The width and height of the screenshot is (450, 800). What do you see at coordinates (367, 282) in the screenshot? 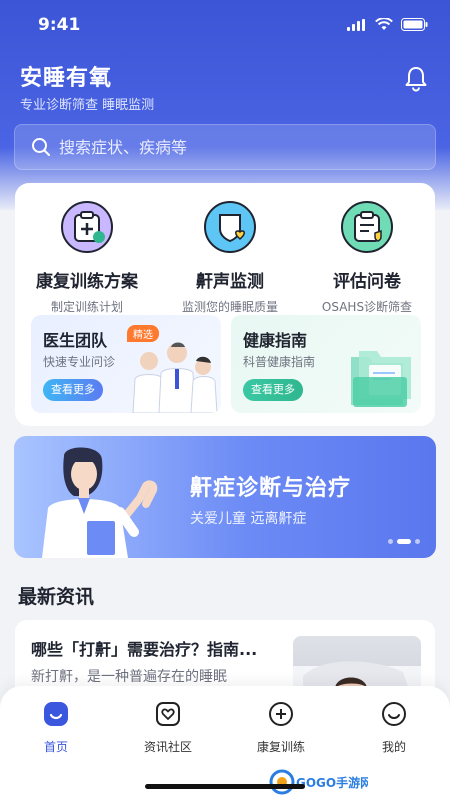
I see `feature-title: 评估问卷` at bounding box center [367, 282].